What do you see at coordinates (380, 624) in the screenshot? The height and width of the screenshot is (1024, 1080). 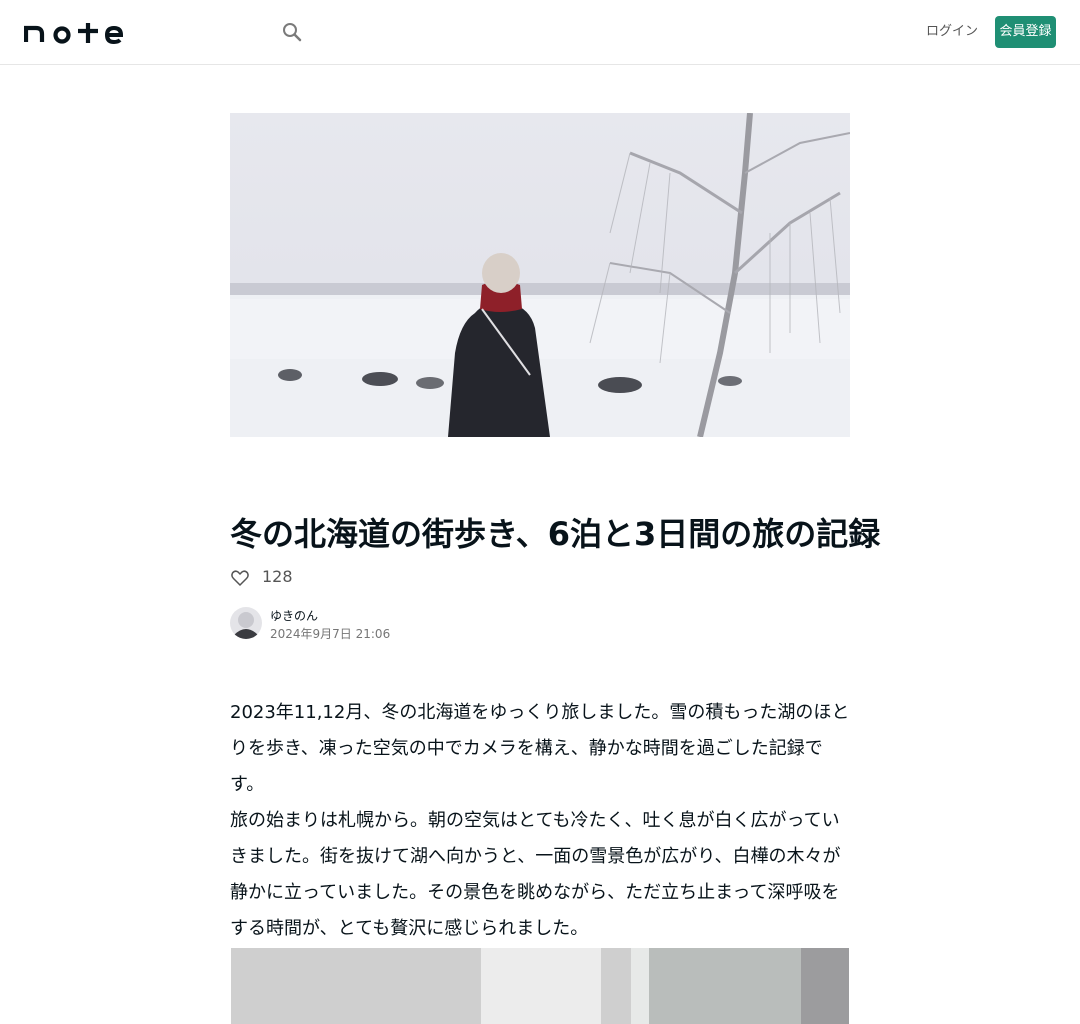 I see `author-info: ゆきのん 2024年9月7日 21:06` at bounding box center [380, 624].